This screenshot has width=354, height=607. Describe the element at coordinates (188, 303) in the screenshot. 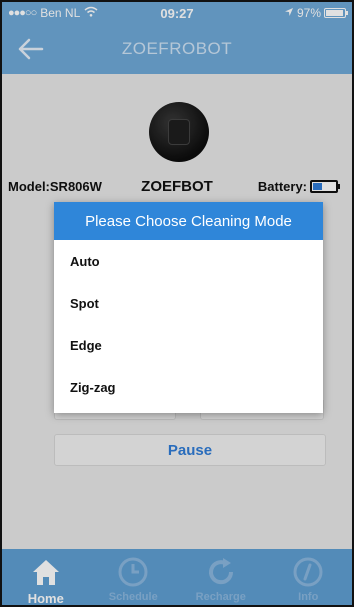

I see `mode-option-spot: Spot` at that location.